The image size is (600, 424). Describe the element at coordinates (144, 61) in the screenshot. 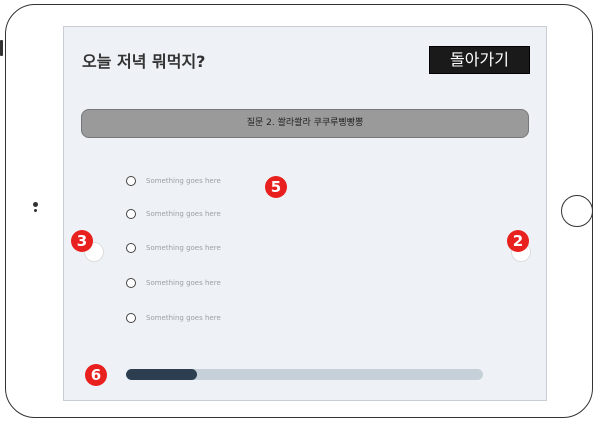

I see `page-title: 오늘 저녁 뭐먹지?` at that location.